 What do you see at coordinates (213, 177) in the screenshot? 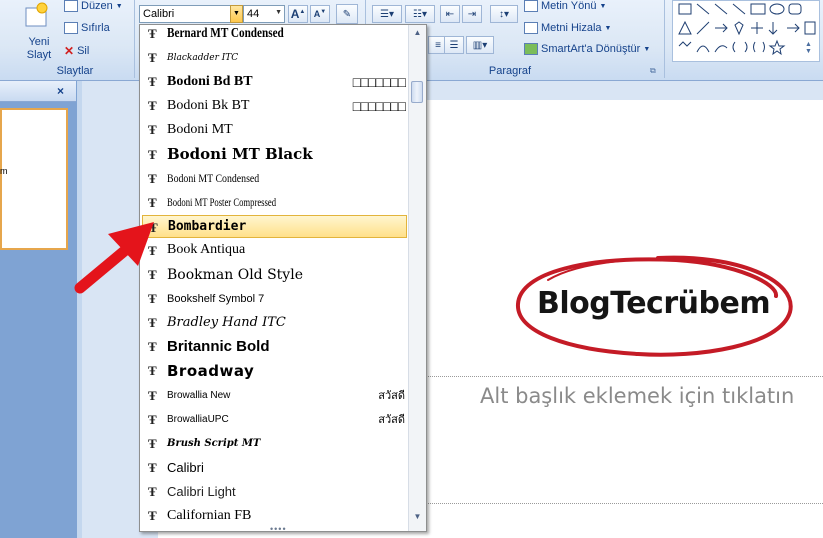
I see `font-name-label: Bodoni MT Condensed` at bounding box center [213, 177].